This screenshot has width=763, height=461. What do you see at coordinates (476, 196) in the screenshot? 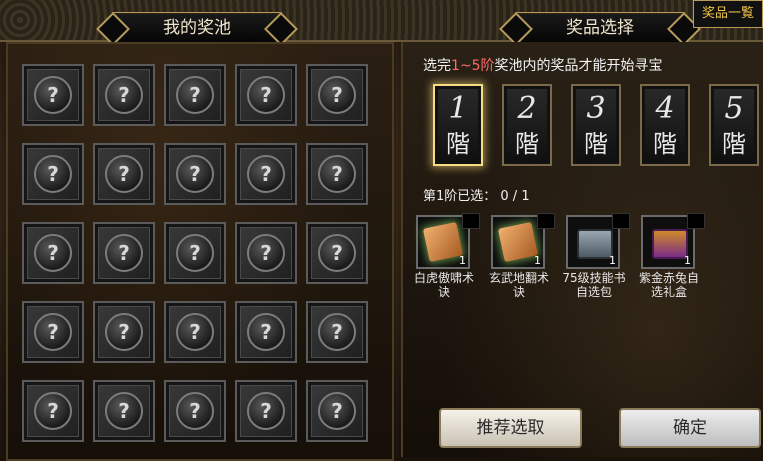
I see `selection-progress: 第1阶已选： 0 / 1` at bounding box center [476, 196].